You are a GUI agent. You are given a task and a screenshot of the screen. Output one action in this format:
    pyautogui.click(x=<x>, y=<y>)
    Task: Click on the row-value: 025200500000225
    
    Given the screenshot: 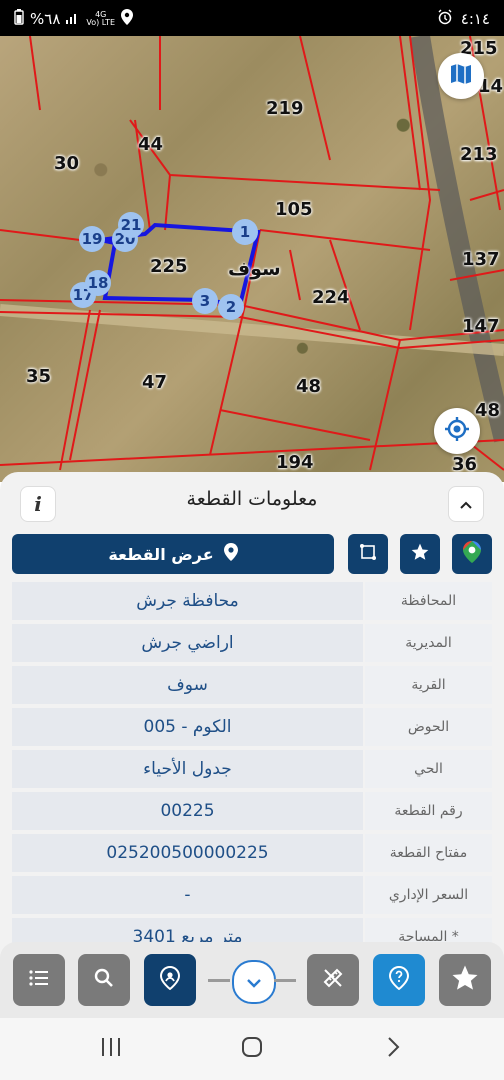 What is the action you would take?
    pyautogui.click(x=187, y=853)
    